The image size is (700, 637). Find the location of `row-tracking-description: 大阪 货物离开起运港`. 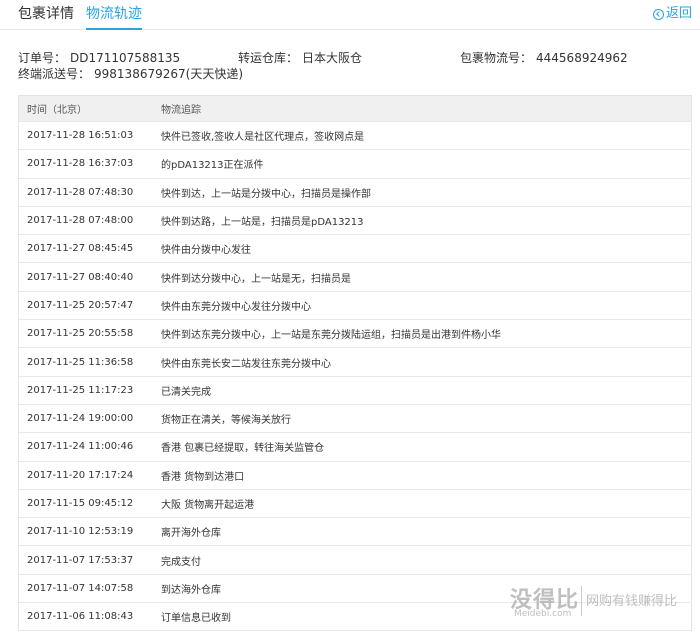

row-tracking-description: 大阪 货物离开起运港 is located at coordinates (208, 505).